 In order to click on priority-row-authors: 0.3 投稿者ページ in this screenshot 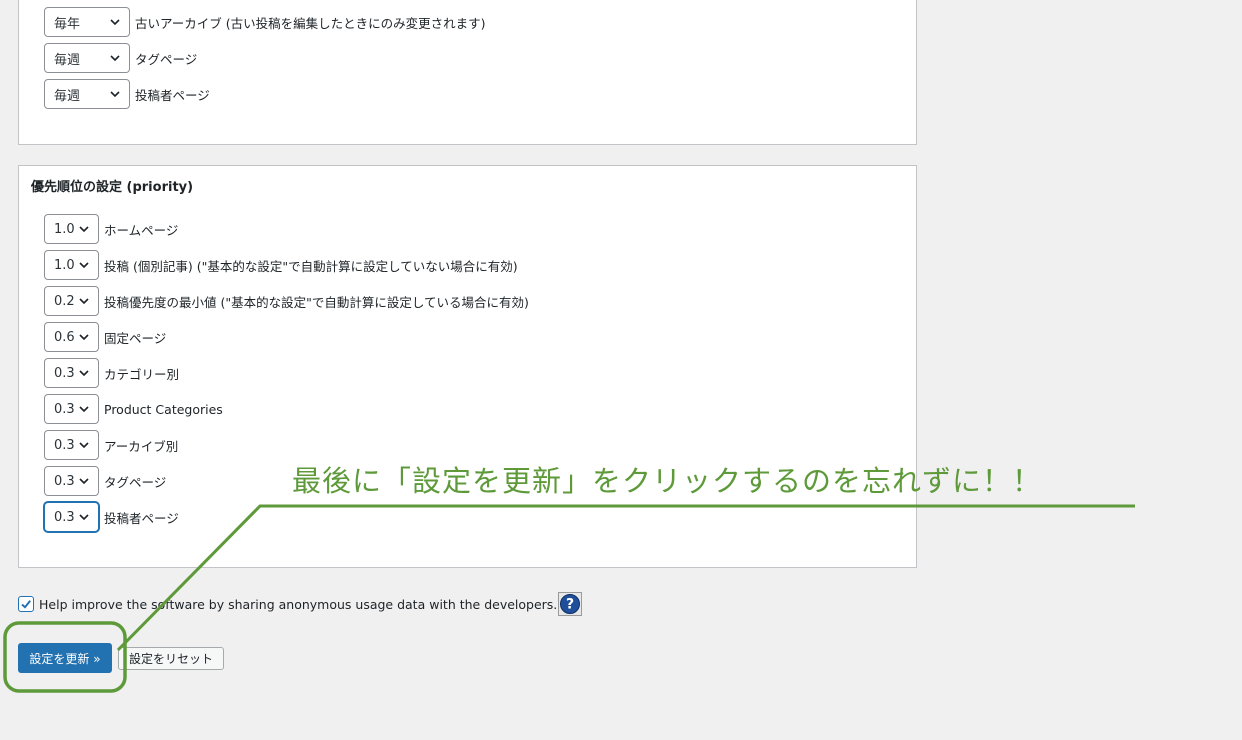, I will do `click(111, 517)`.